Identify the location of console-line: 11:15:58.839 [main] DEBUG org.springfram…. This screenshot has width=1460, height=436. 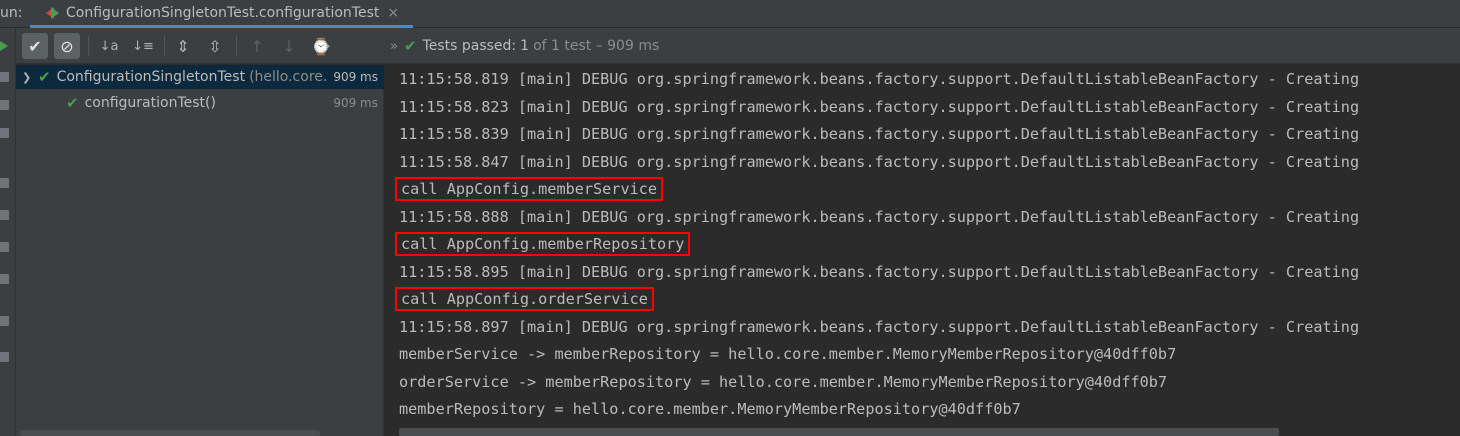
(879, 134).